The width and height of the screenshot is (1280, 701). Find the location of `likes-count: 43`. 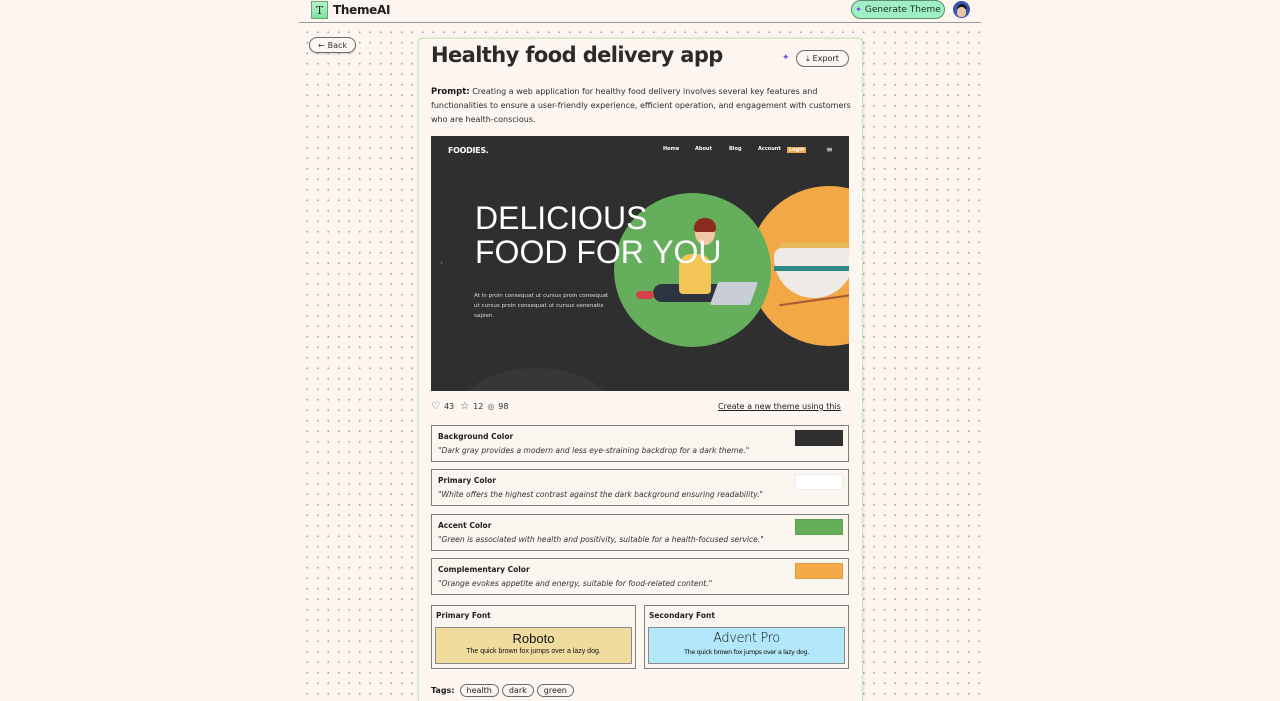

likes-count: 43 is located at coordinates (449, 406).